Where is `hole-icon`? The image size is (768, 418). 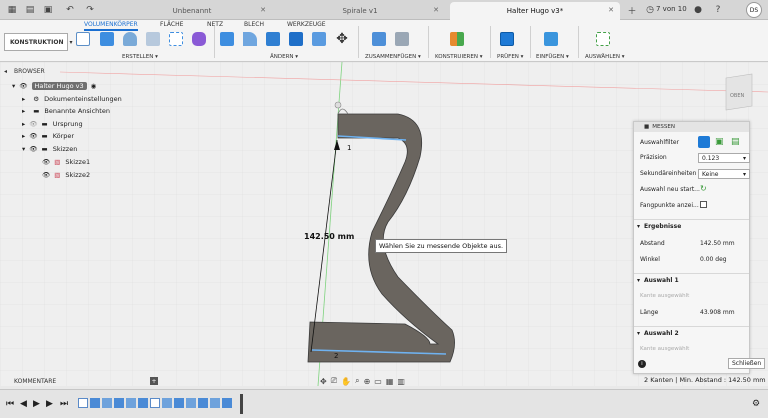
hole-icon is located at coordinates (153, 39).